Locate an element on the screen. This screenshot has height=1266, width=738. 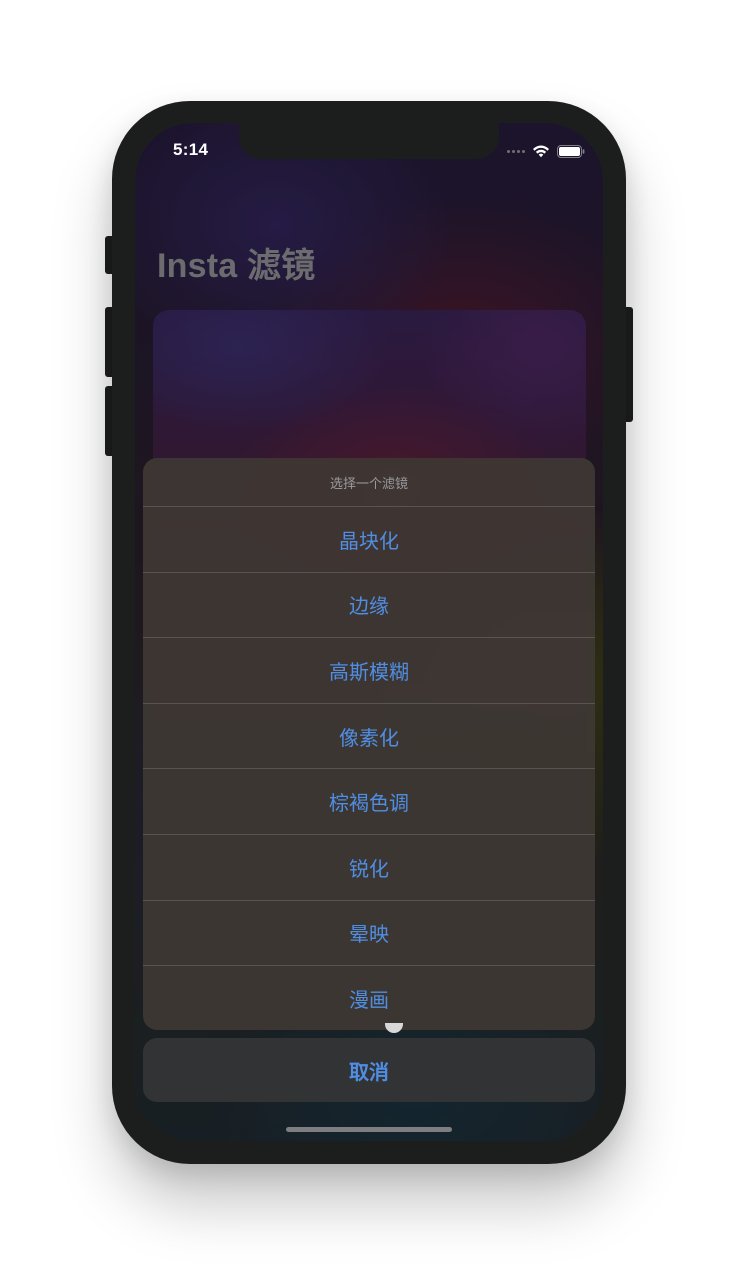
option-label: 晶块化 is located at coordinates (369, 541).